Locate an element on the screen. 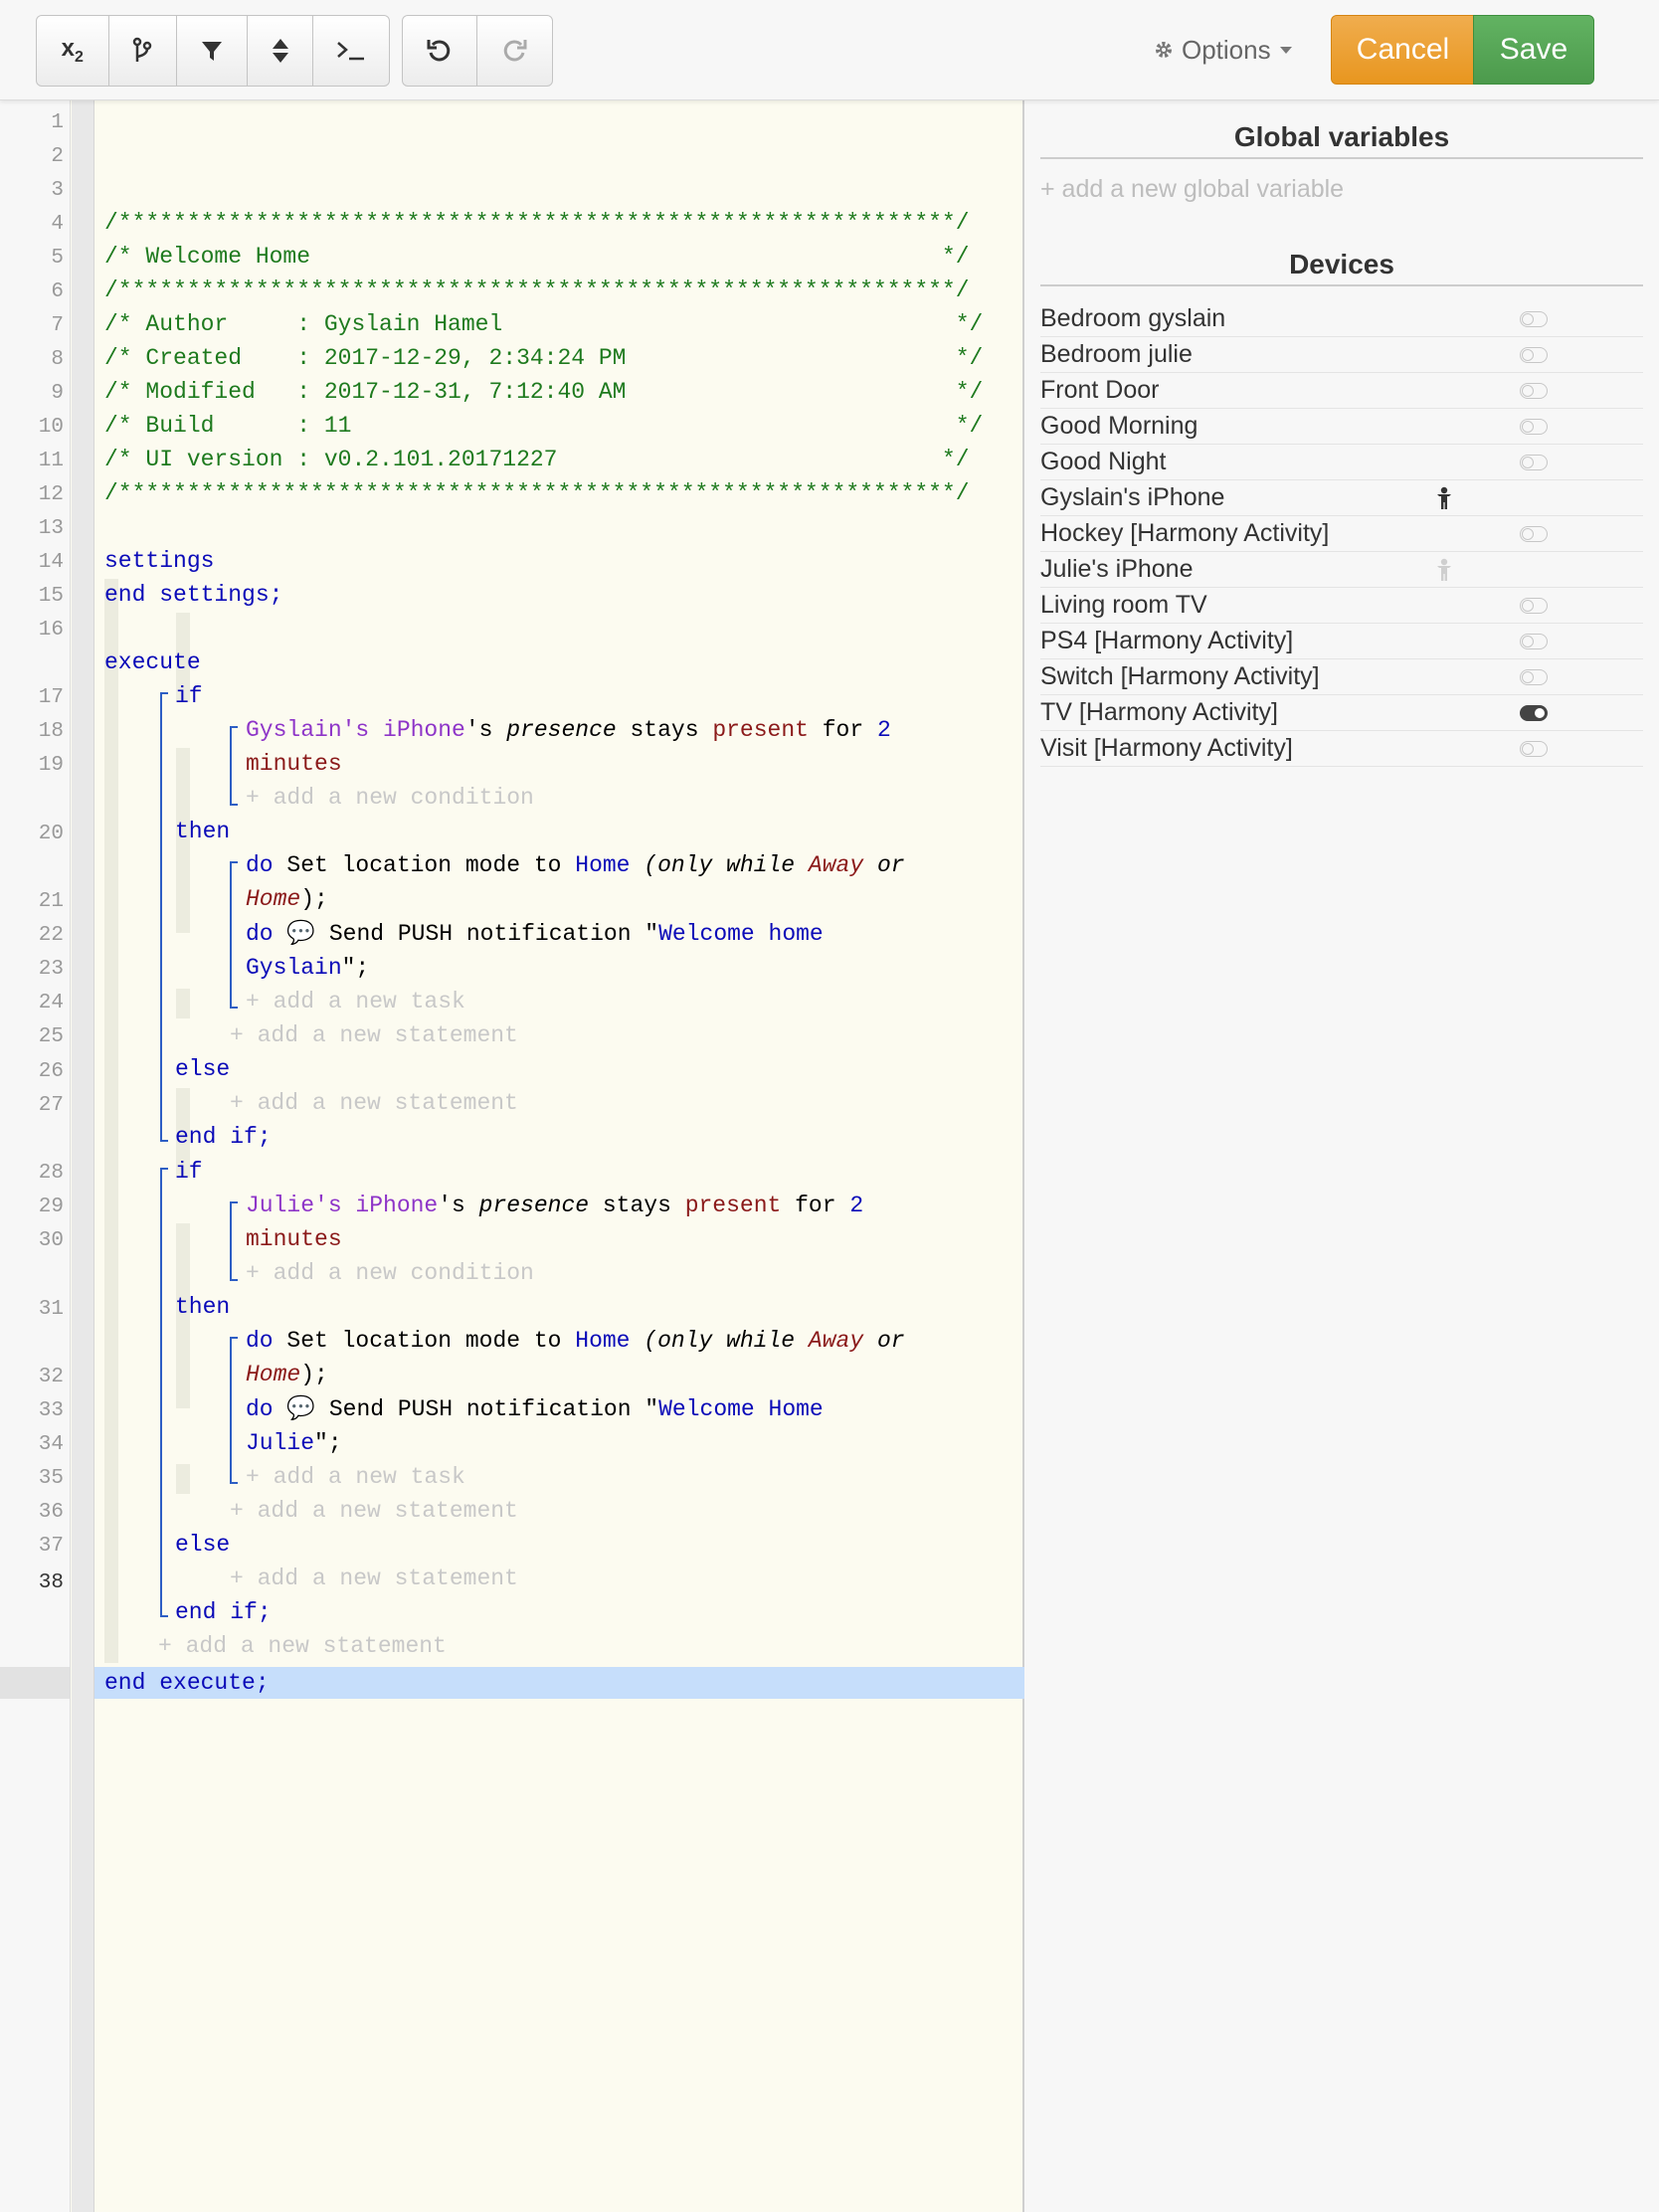  line-number: 1 is located at coordinates (57, 122).